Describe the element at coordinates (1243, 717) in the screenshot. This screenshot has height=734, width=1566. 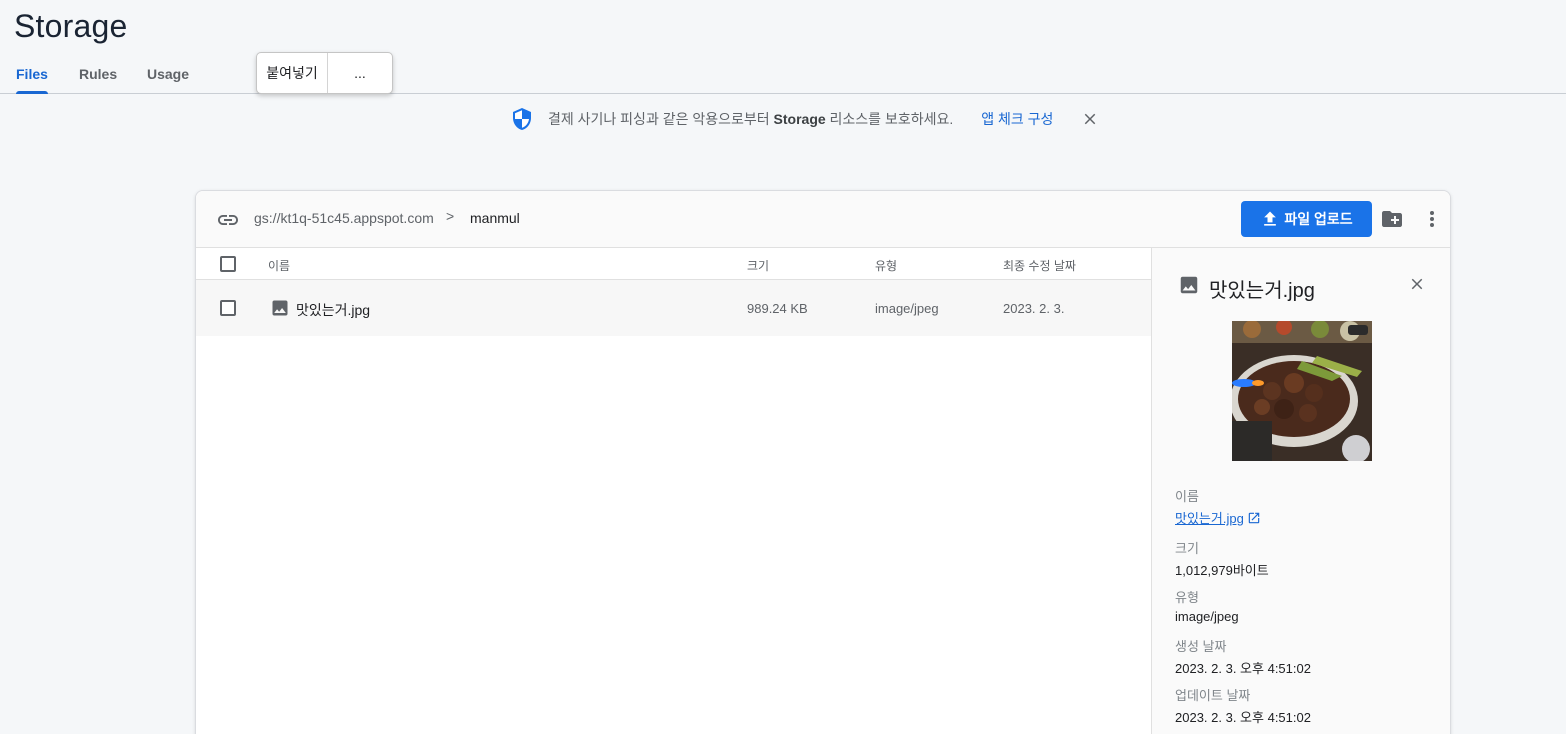
I see `meta-updated-value: 2023. 2. 3. 오후 4:51:02` at that location.